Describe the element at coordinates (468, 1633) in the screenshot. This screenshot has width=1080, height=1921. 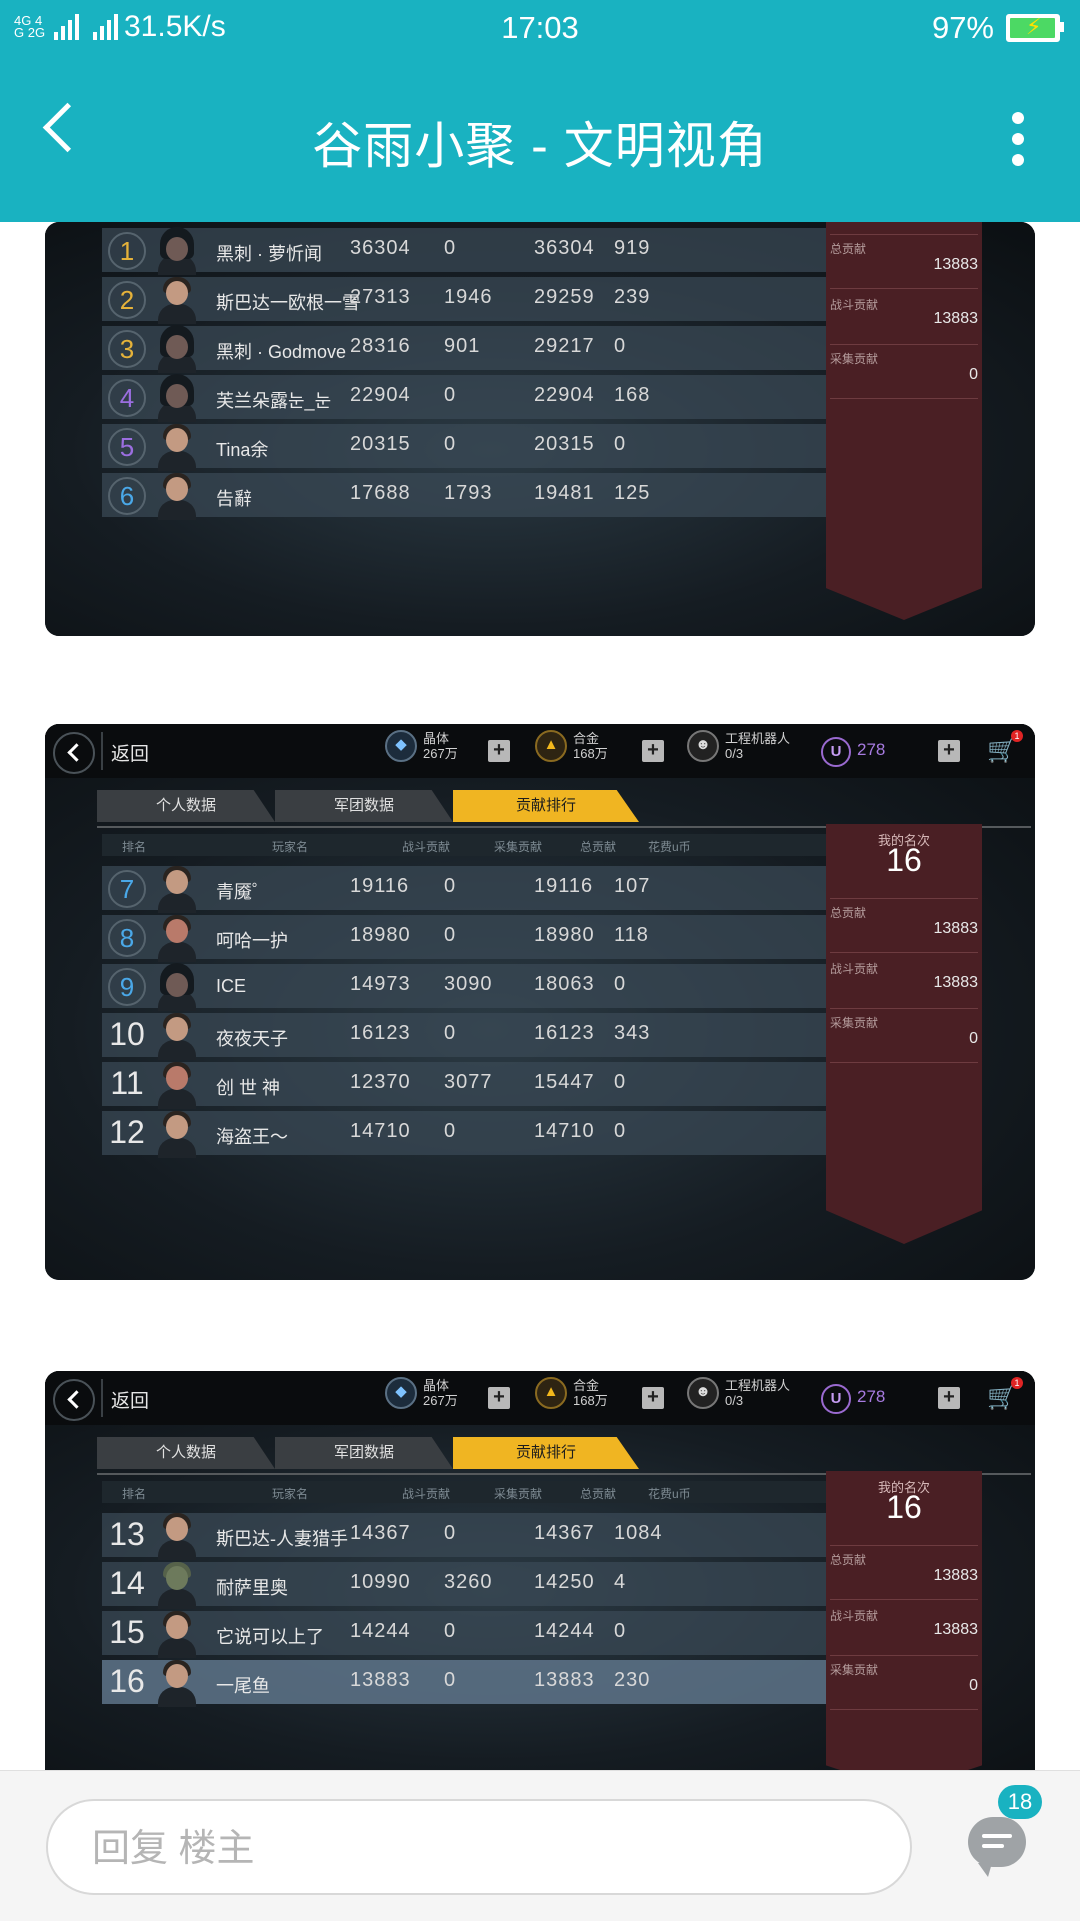
I see `table-row: 15 它说可以上了 14244 0 14244 0` at that location.